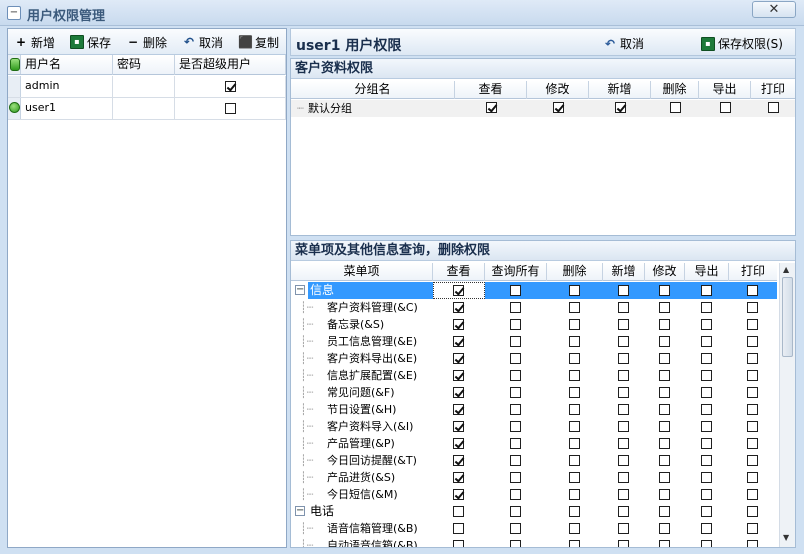 The height and width of the screenshot is (554, 804). I want to click on cancel-button: ↶ 取消, so click(202, 42).